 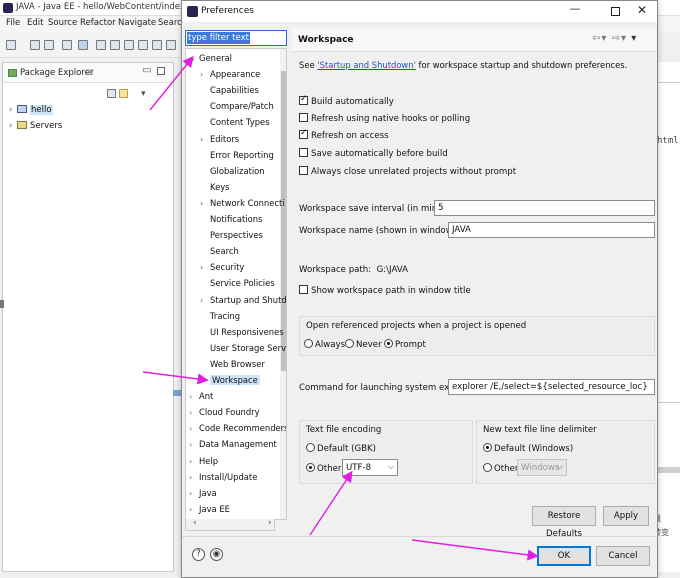 I want to click on resume-icon, so click(x=101, y=45).